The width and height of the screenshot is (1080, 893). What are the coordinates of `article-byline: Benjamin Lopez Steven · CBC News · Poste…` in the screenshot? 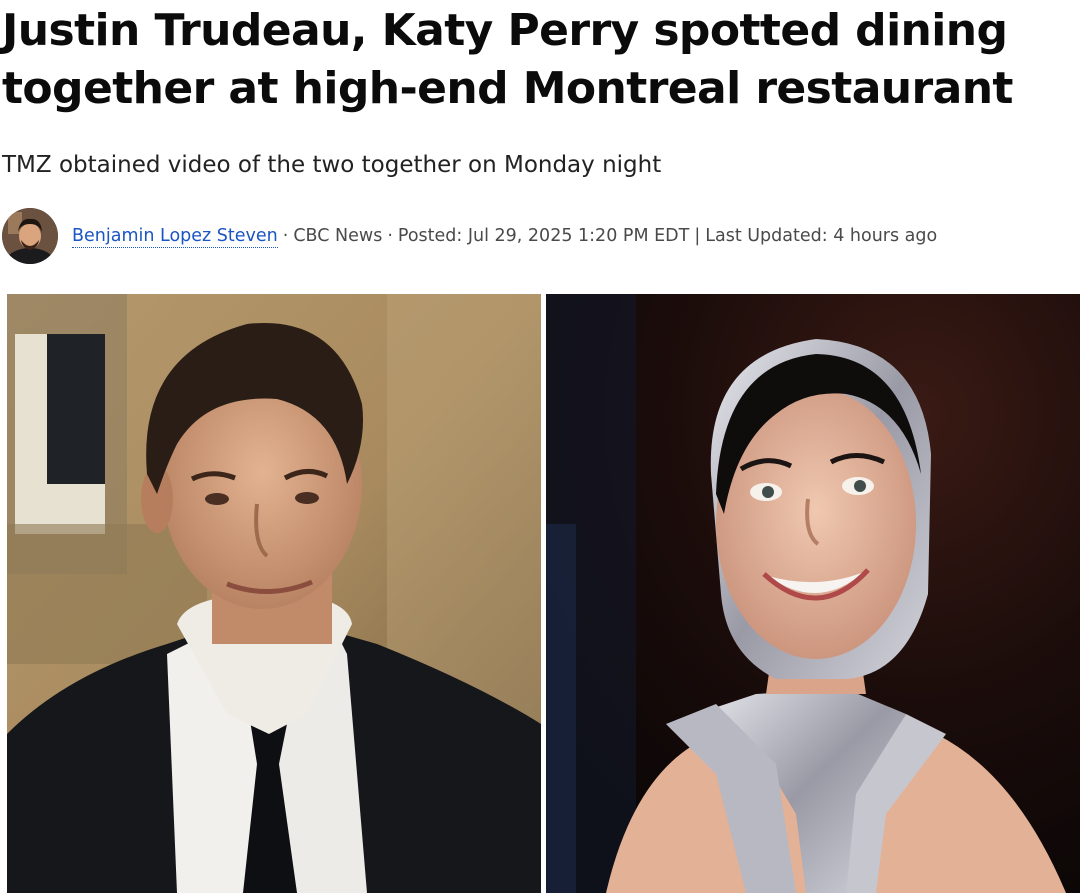 It's located at (469, 236).